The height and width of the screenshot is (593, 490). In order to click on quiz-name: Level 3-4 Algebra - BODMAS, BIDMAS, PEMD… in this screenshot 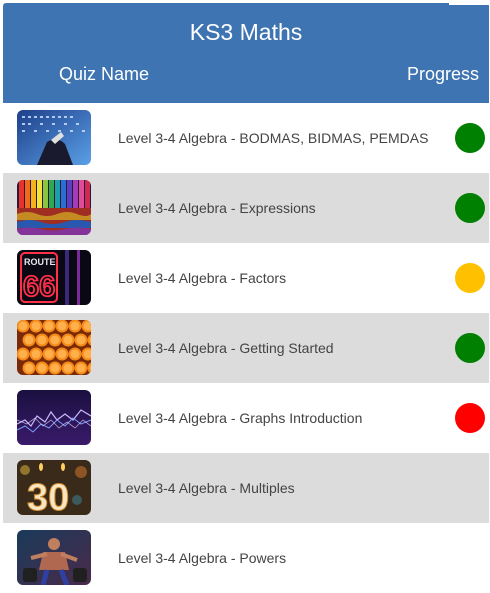, I will do `click(273, 138)`.